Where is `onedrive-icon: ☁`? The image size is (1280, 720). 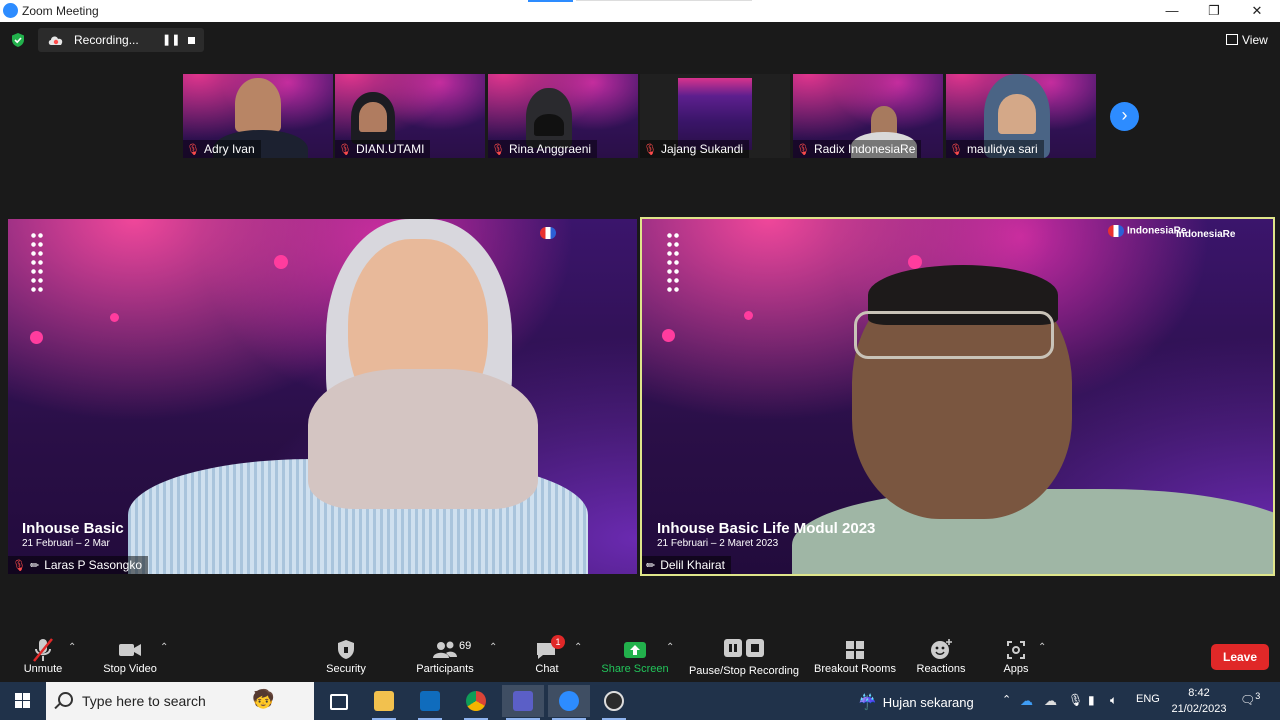 onedrive-icon: ☁ is located at coordinates (1026, 701).